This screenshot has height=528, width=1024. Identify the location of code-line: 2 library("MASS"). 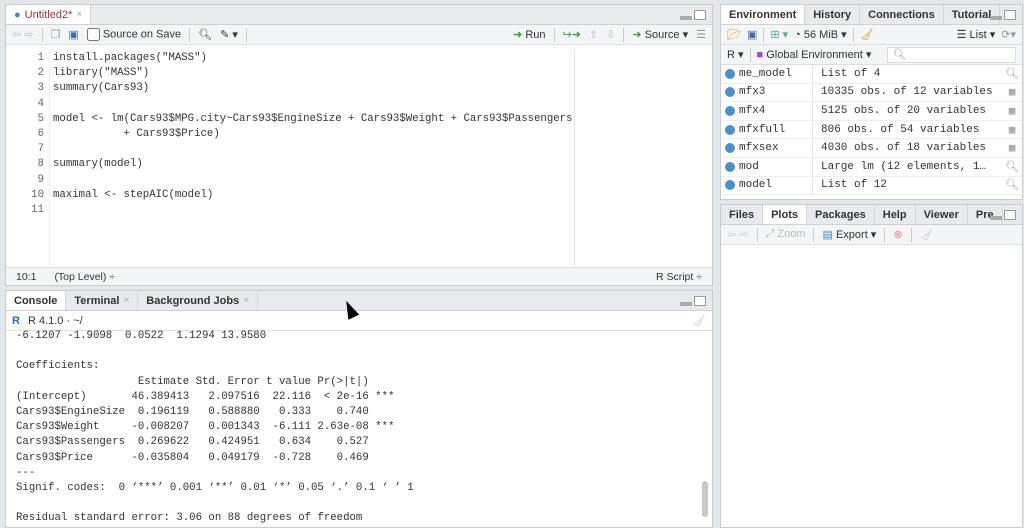
(359, 73).